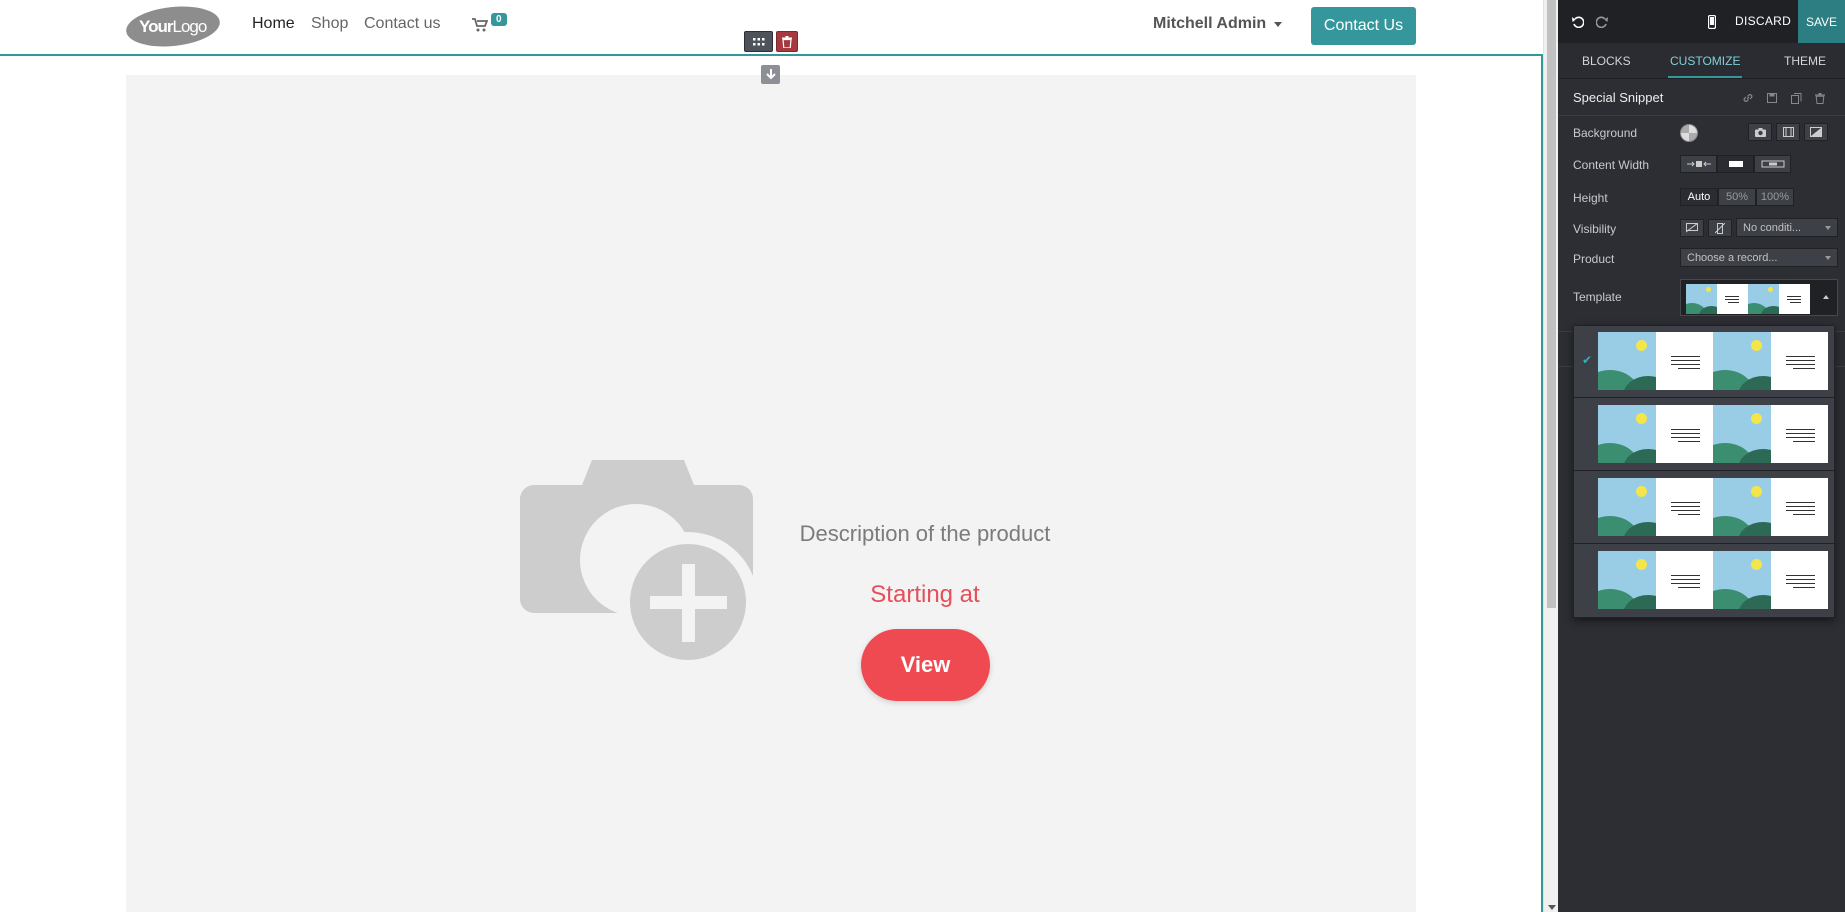 Image resolution: width=1845 pixels, height=912 pixels. I want to click on snippet-actions, so click(1784, 98).